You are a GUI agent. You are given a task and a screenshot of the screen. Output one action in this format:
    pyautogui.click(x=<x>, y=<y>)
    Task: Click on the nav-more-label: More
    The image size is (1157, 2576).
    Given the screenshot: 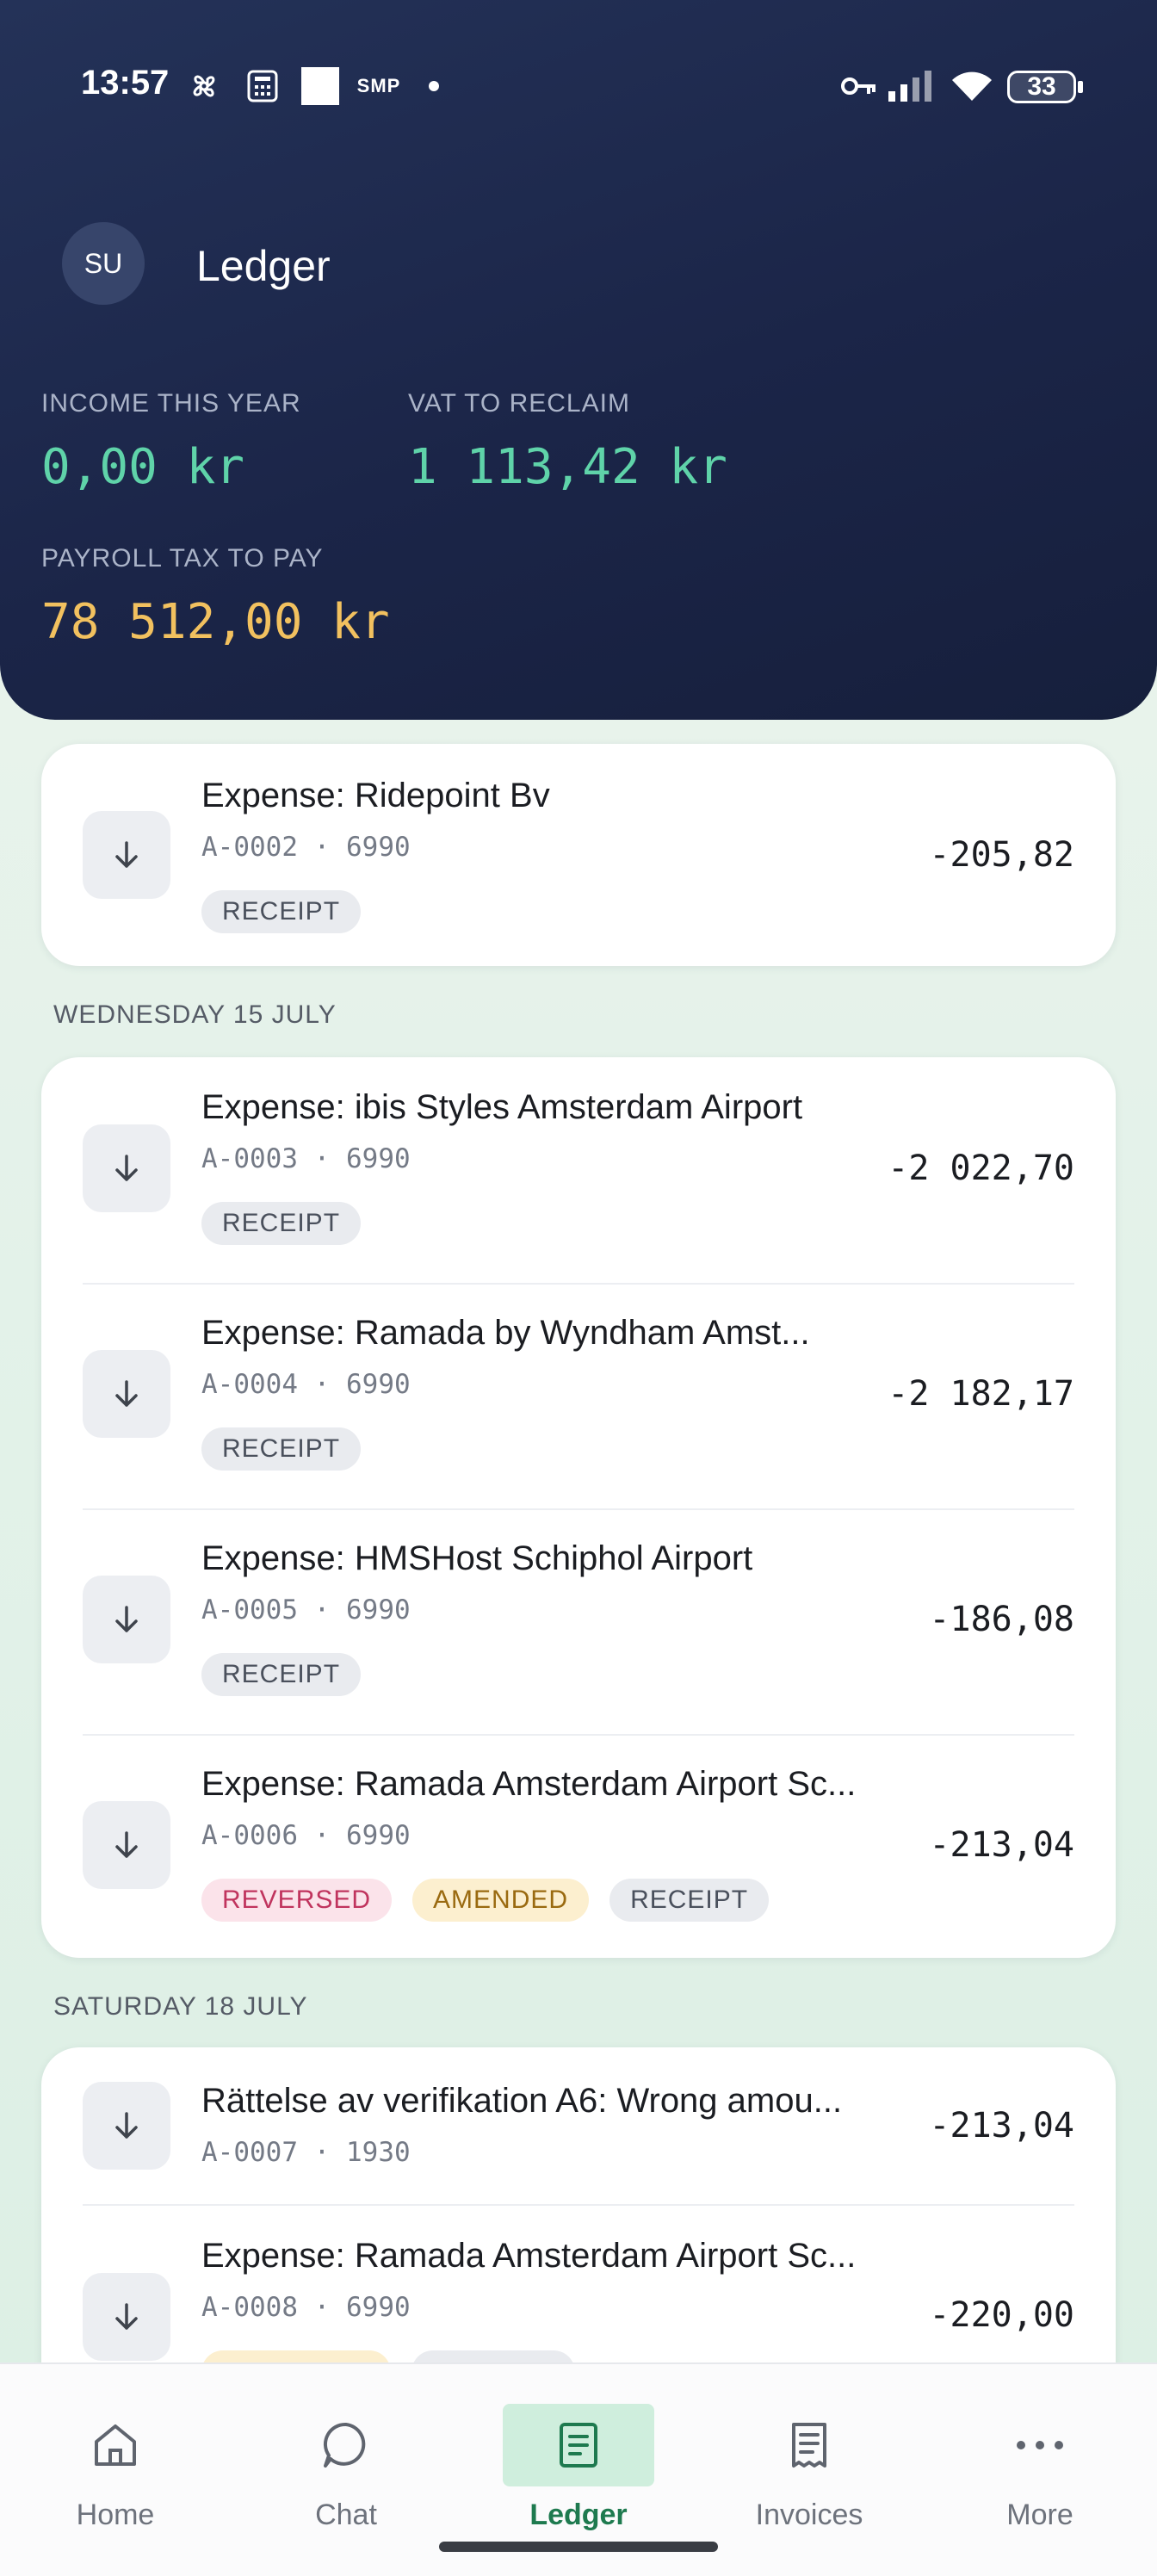 What is the action you would take?
    pyautogui.click(x=1039, y=2515)
    